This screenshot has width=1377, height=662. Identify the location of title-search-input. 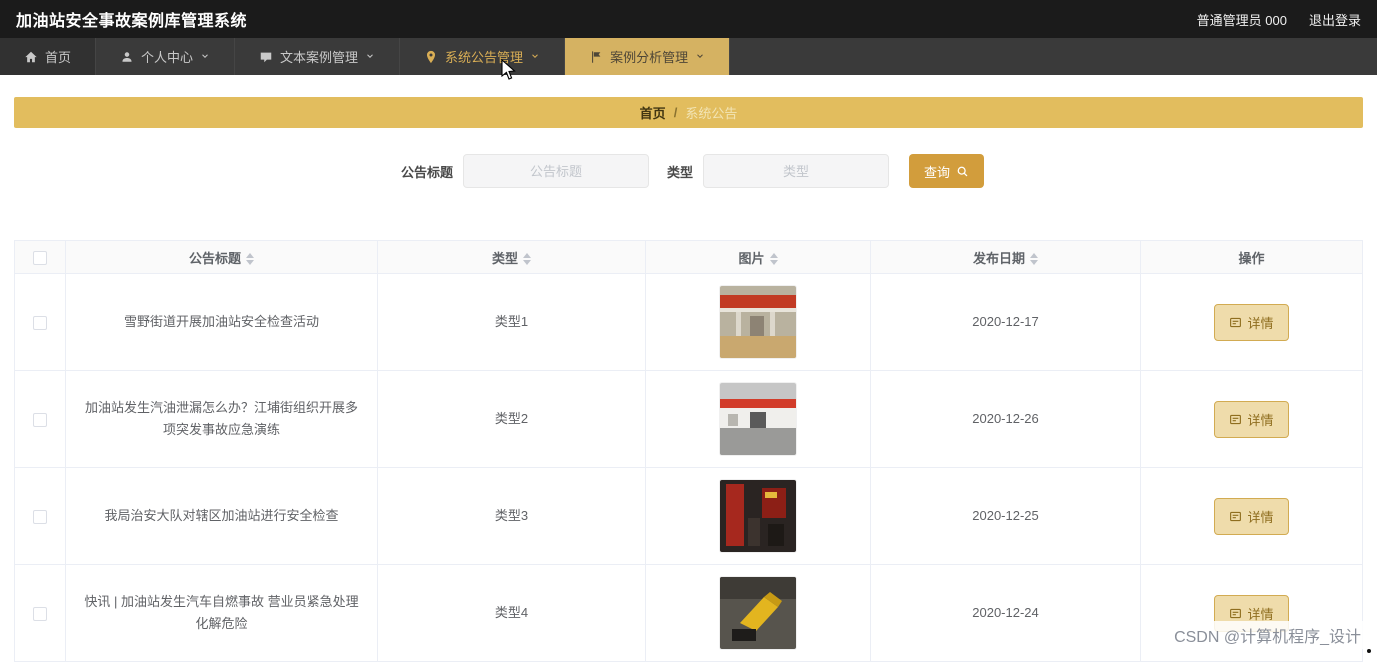
(555, 171).